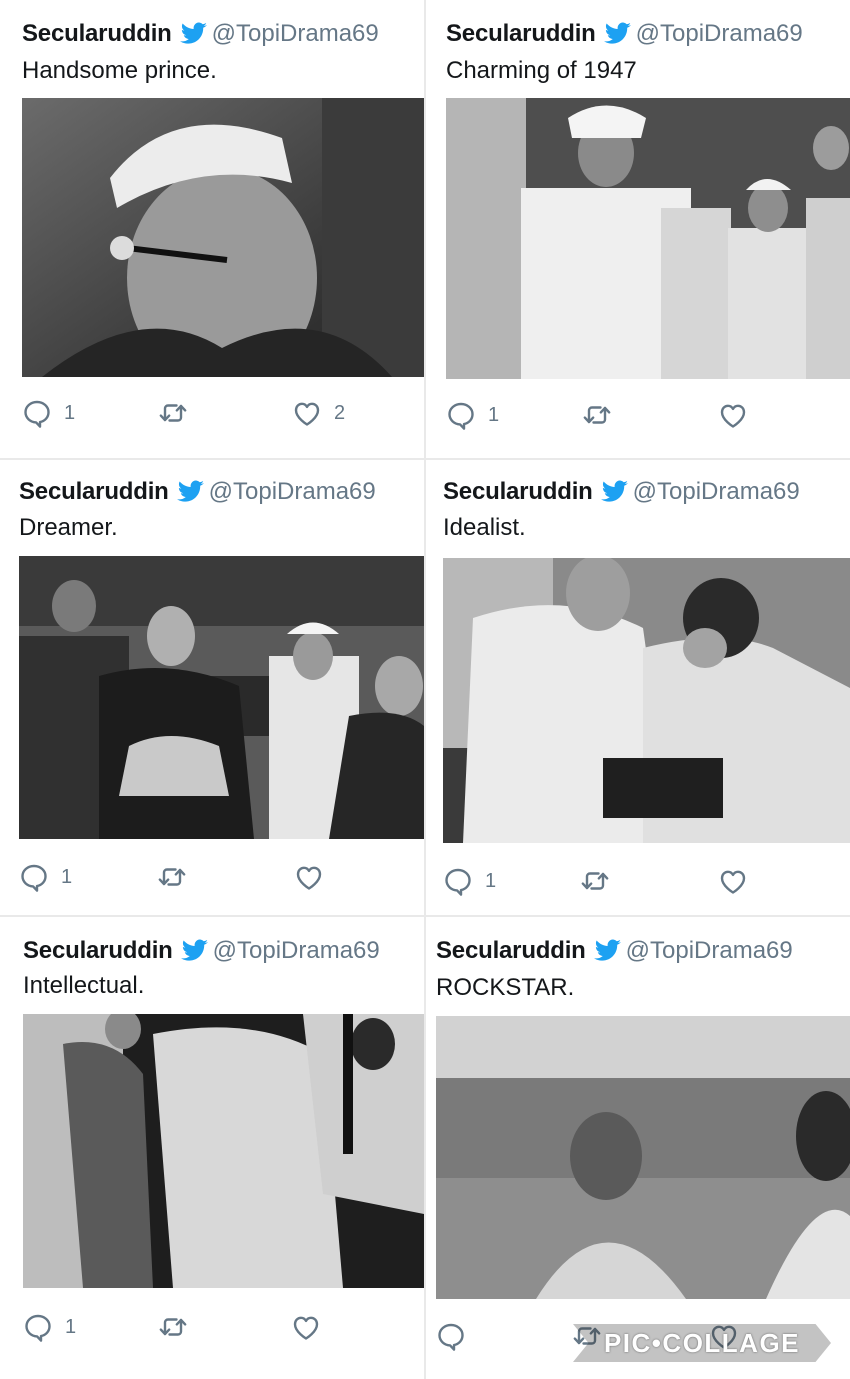 The image size is (850, 1379). I want to click on tweet-text: Handsome prince., so click(119, 70).